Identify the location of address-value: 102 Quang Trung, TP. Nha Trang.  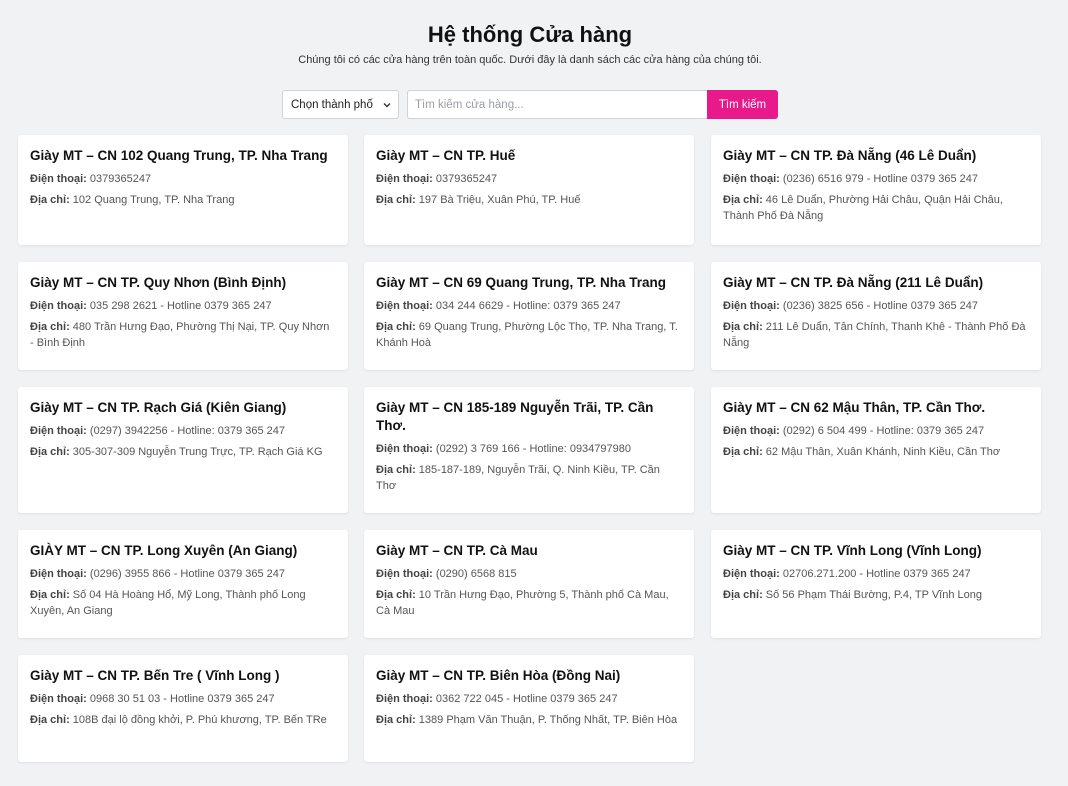
(153, 200).